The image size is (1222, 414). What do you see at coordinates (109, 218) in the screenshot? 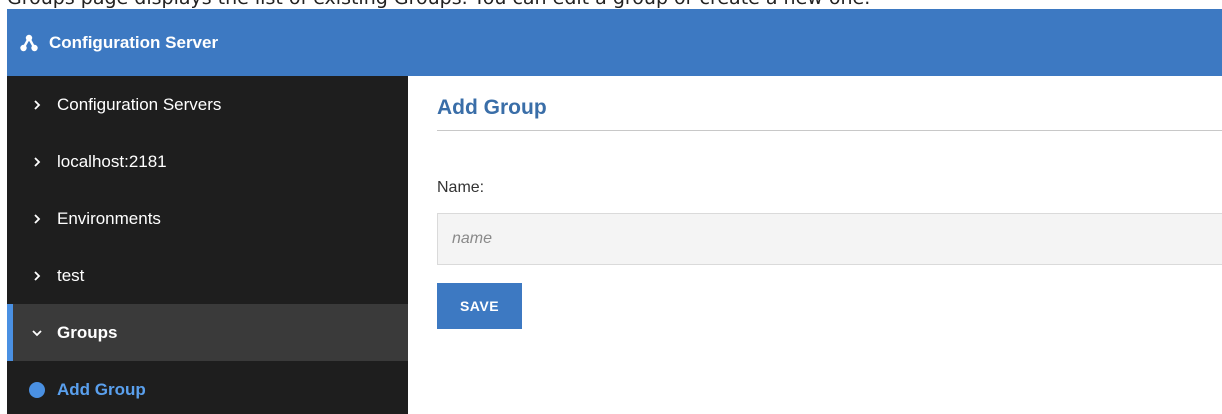
I see `sidebar-item-label: Environments` at bounding box center [109, 218].